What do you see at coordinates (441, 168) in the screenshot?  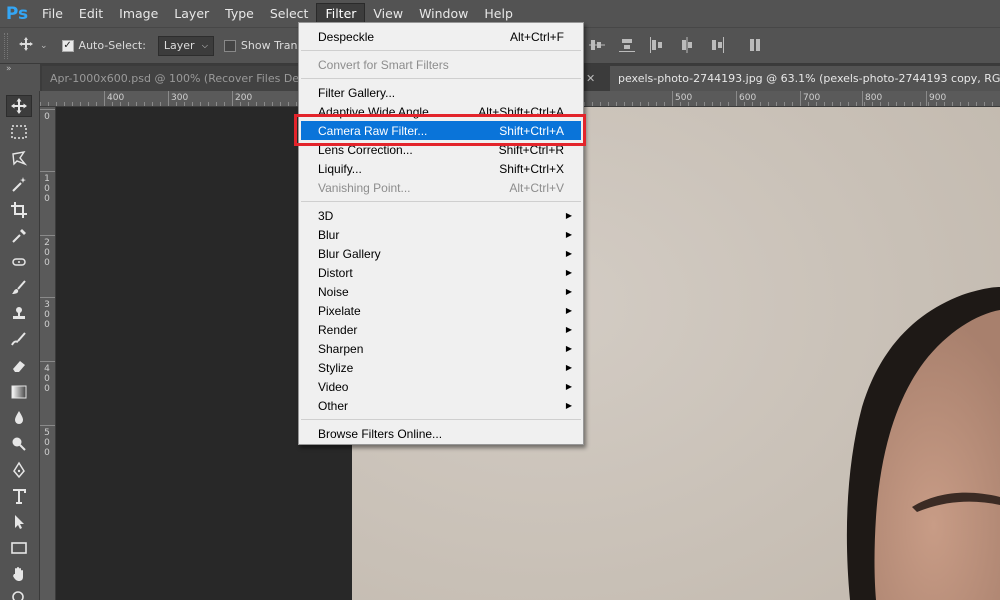 I see `filter-item-liquify: Liquify... Shift+Ctrl+X` at bounding box center [441, 168].